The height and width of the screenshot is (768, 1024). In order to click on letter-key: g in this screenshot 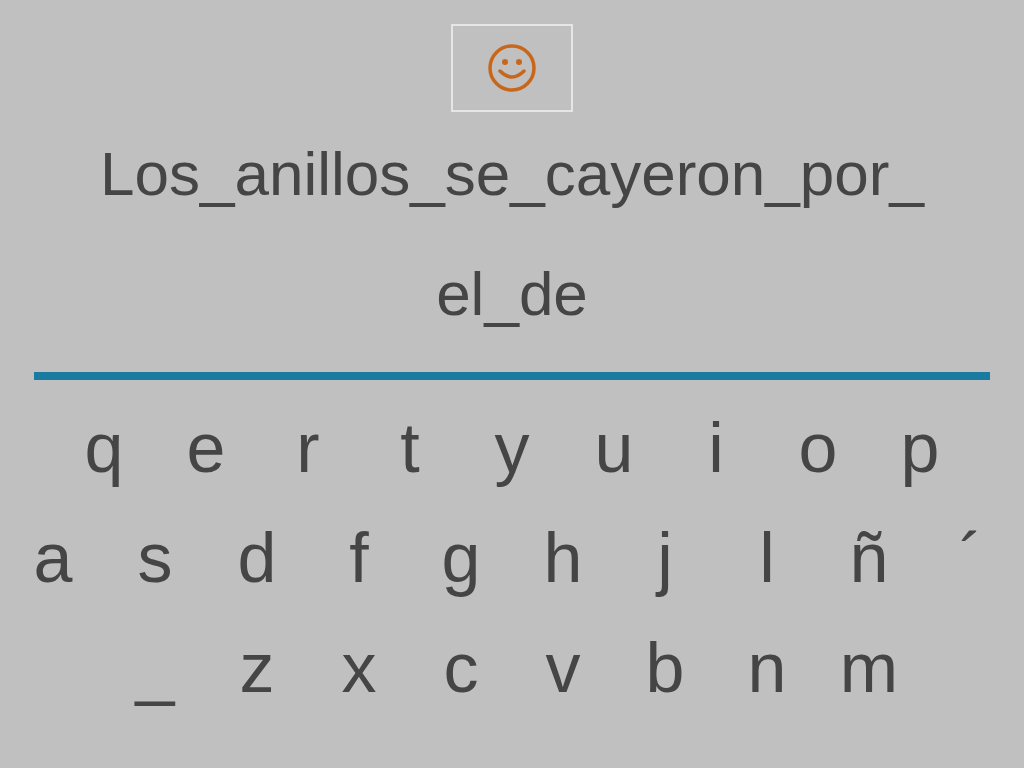, I will do `click(461, 558)`.